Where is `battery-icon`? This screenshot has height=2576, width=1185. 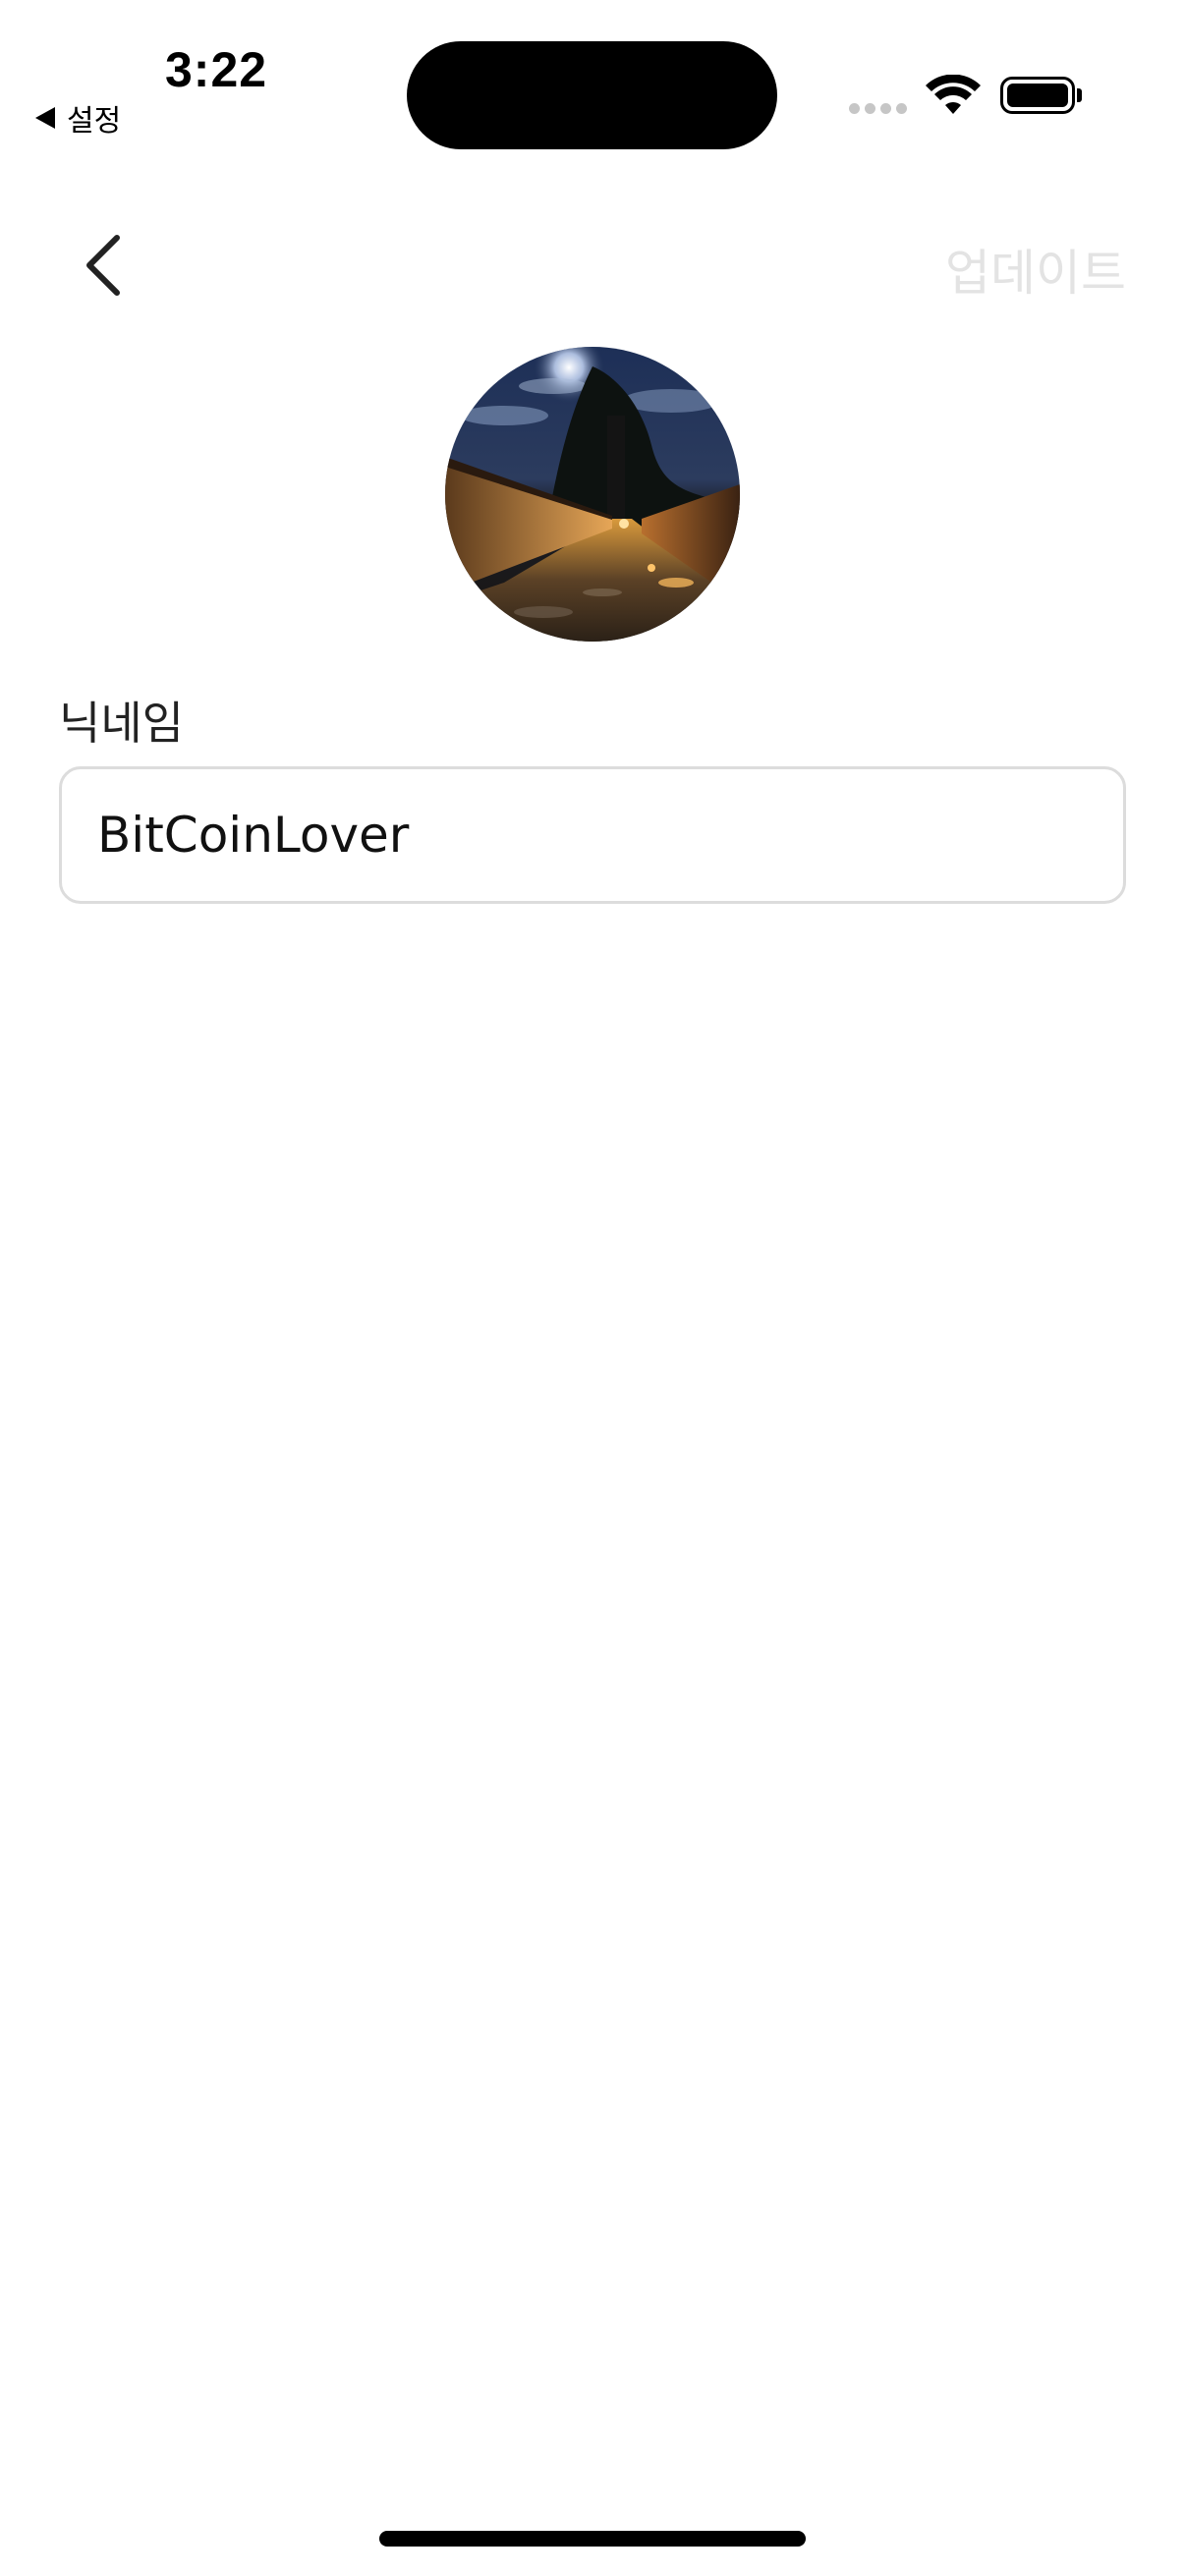
battery-icon is located at coordinates (1038, 95).